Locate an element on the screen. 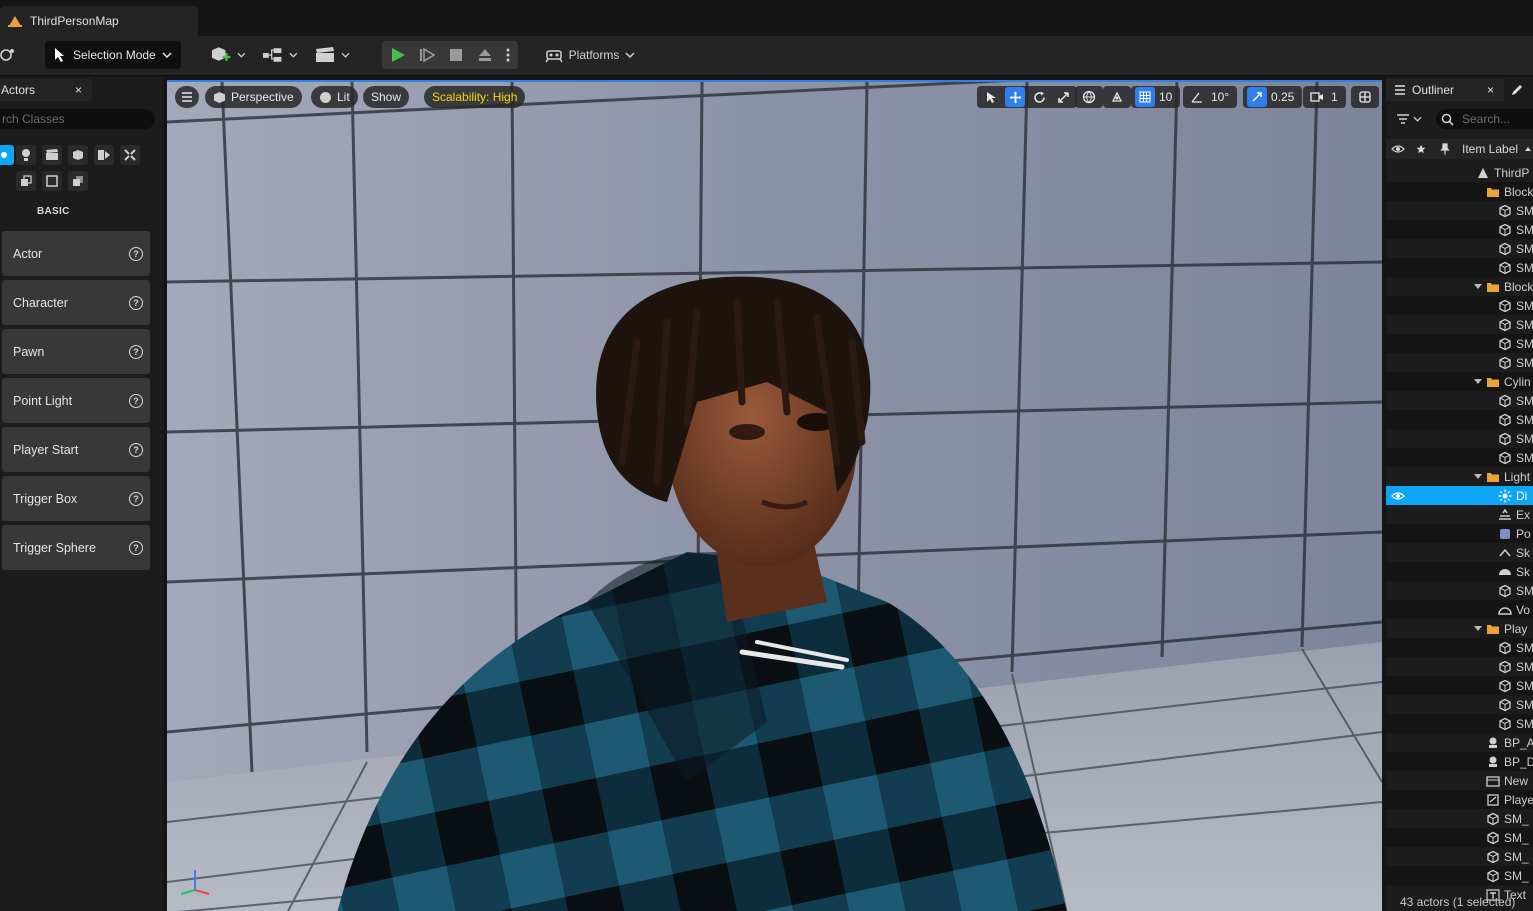 The width and height of the screenshot is (1533, 911). viewport-layout-button is located at coordinates (1365, 97).